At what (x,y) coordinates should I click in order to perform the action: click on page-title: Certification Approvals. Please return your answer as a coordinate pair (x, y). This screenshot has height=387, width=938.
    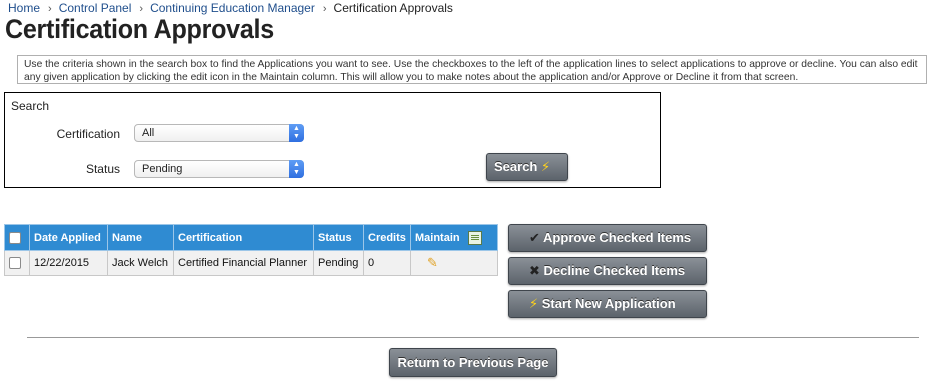
    Looking at the image, I should click on (139, 29).